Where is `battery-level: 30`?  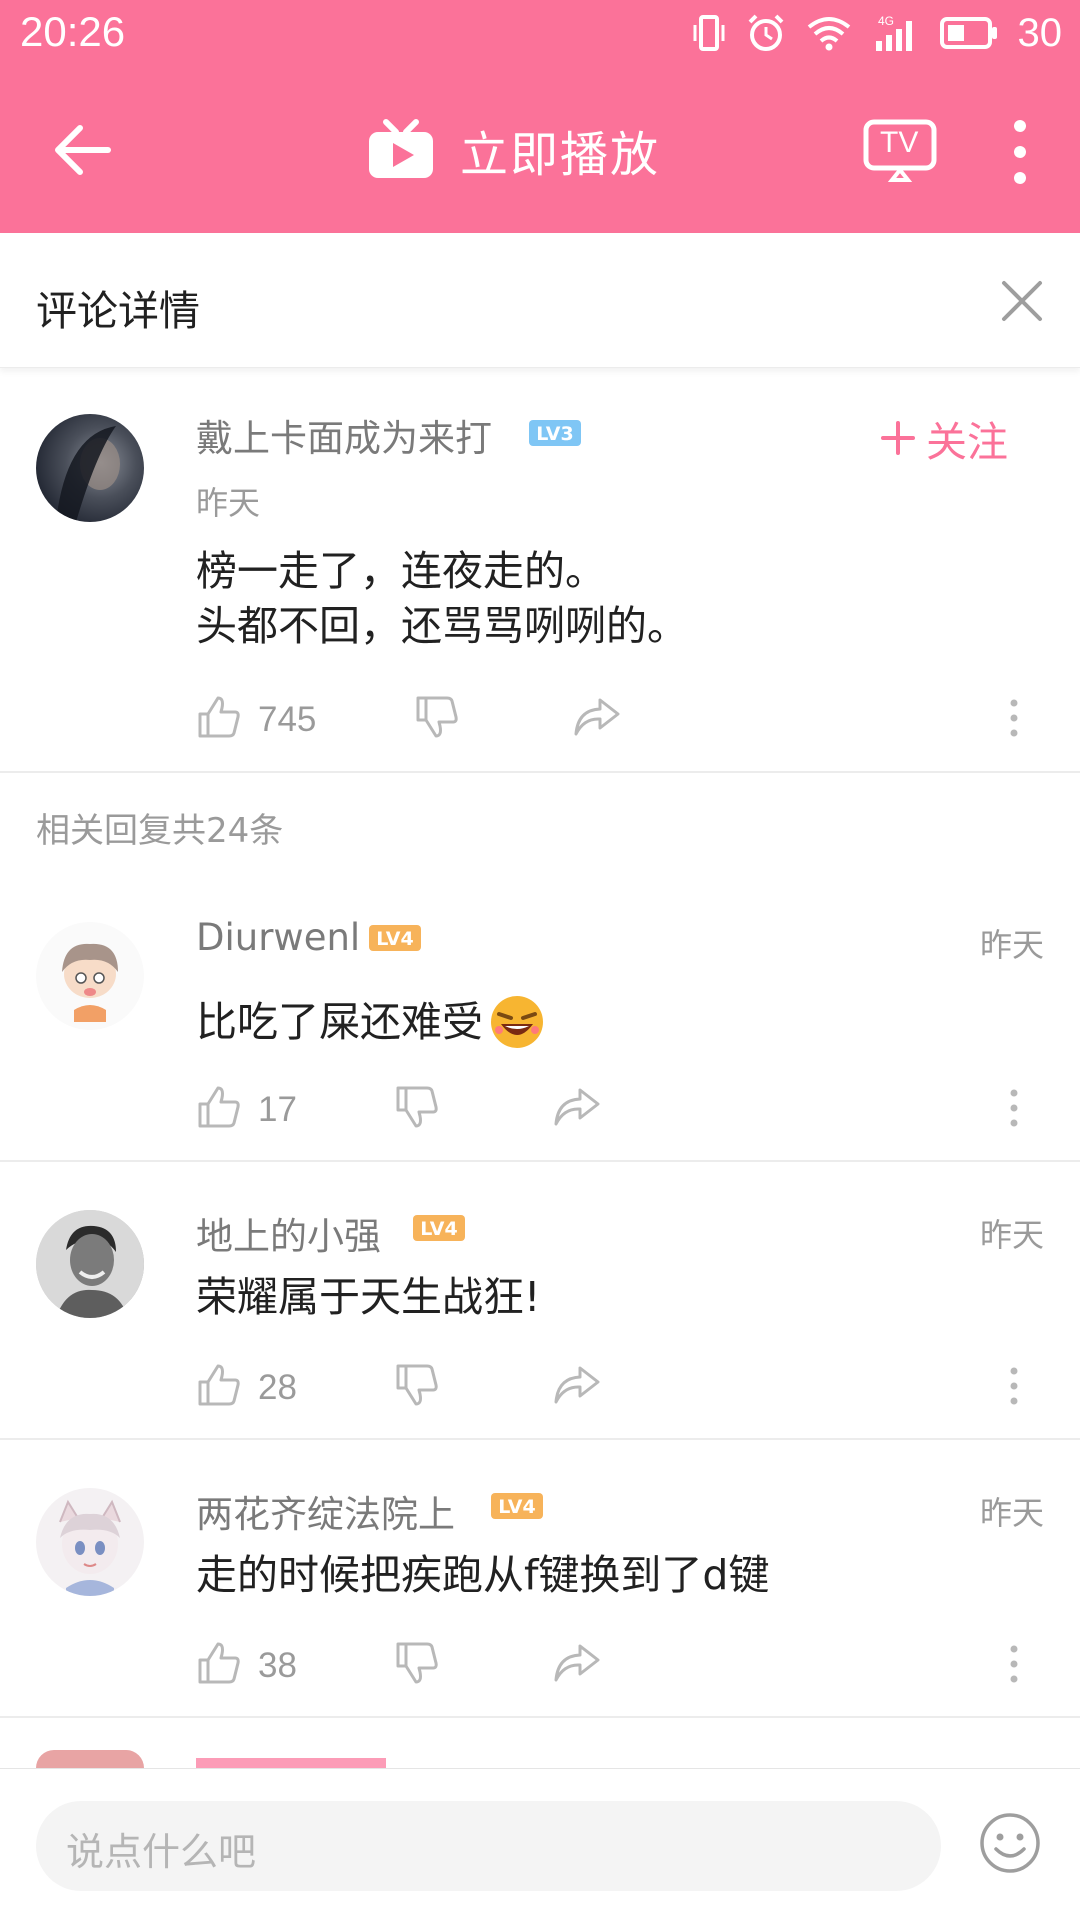 battery-level: 30 is located at coordinates (1040, 32).